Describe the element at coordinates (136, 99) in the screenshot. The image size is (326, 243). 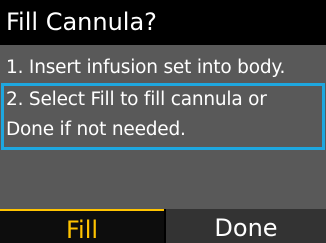
I see `instruction-step-2: 2. Select Fill to fill cannula or` at that location.